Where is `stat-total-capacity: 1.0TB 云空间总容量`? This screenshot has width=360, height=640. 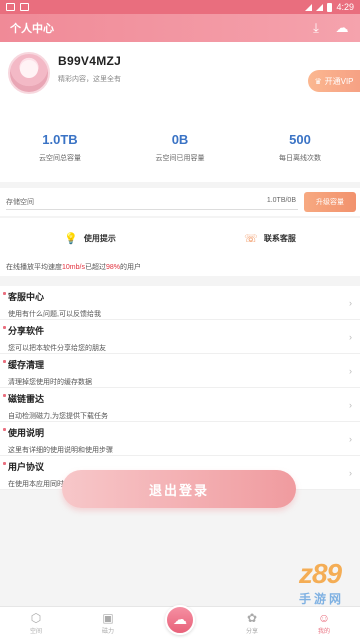 stat-total-capacity: 1.0TB 云空间总容量 is located at coordinates (60, 147).